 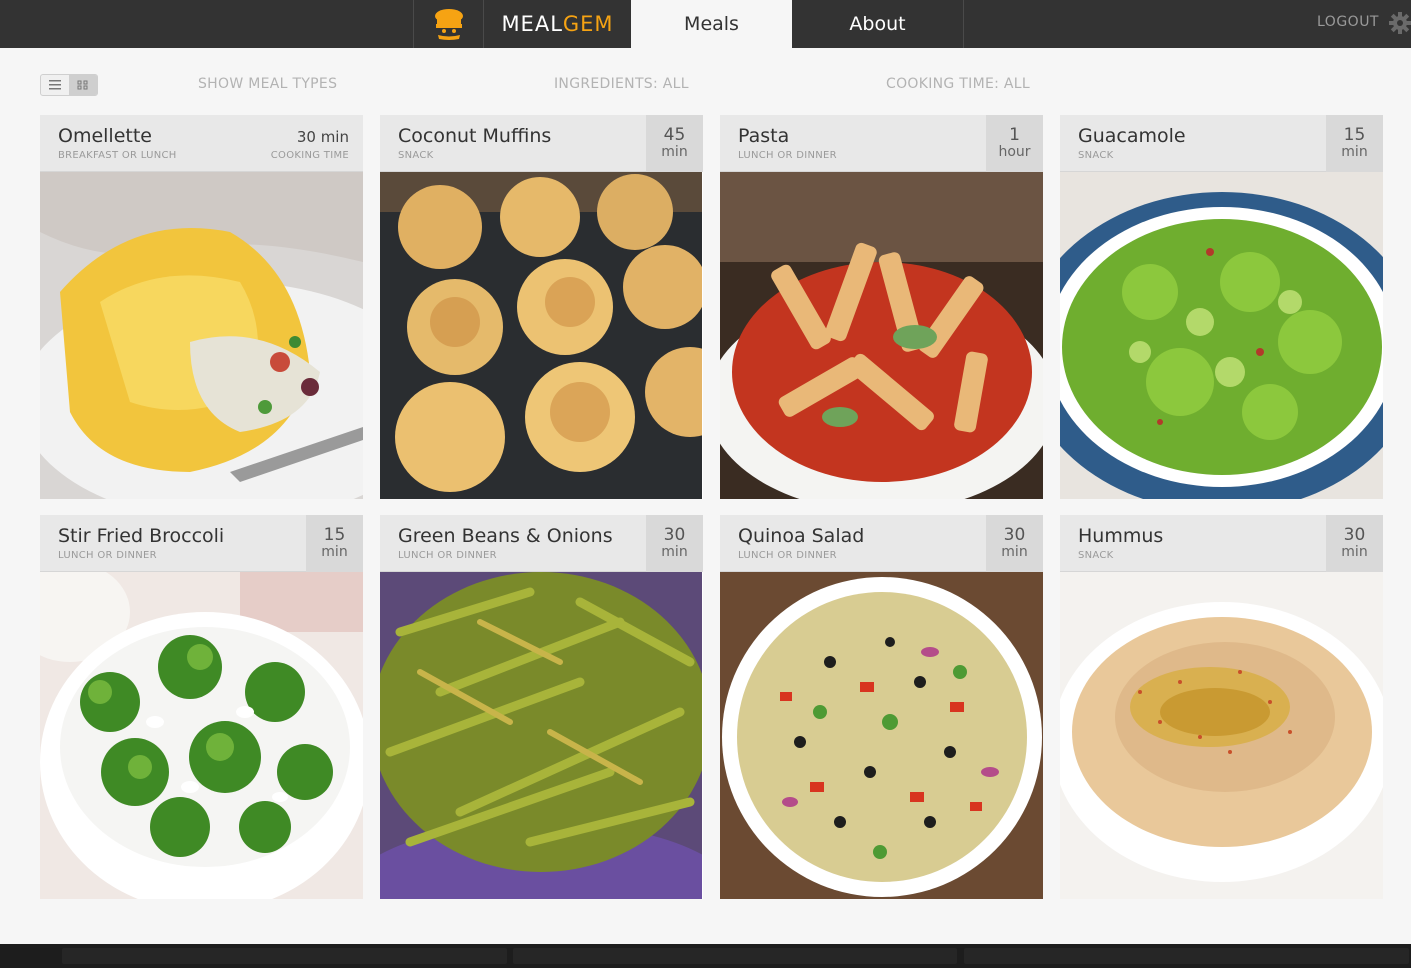 I want to click on cooking-time-filter: COOKING TIME: ALL, so click(x=958, y=84).